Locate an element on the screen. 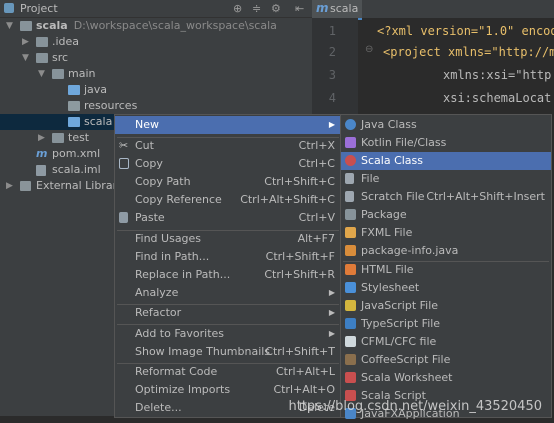 The height and width of the screenshot is (423, 554). tree-item-label: scala.iml is located at coordinates (76, 169).